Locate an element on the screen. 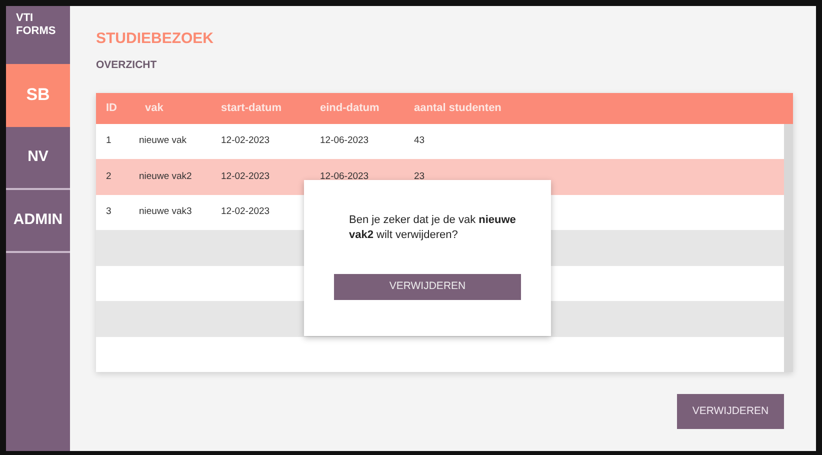  table-cell-text: 3 is located at coordinates (108, 212).